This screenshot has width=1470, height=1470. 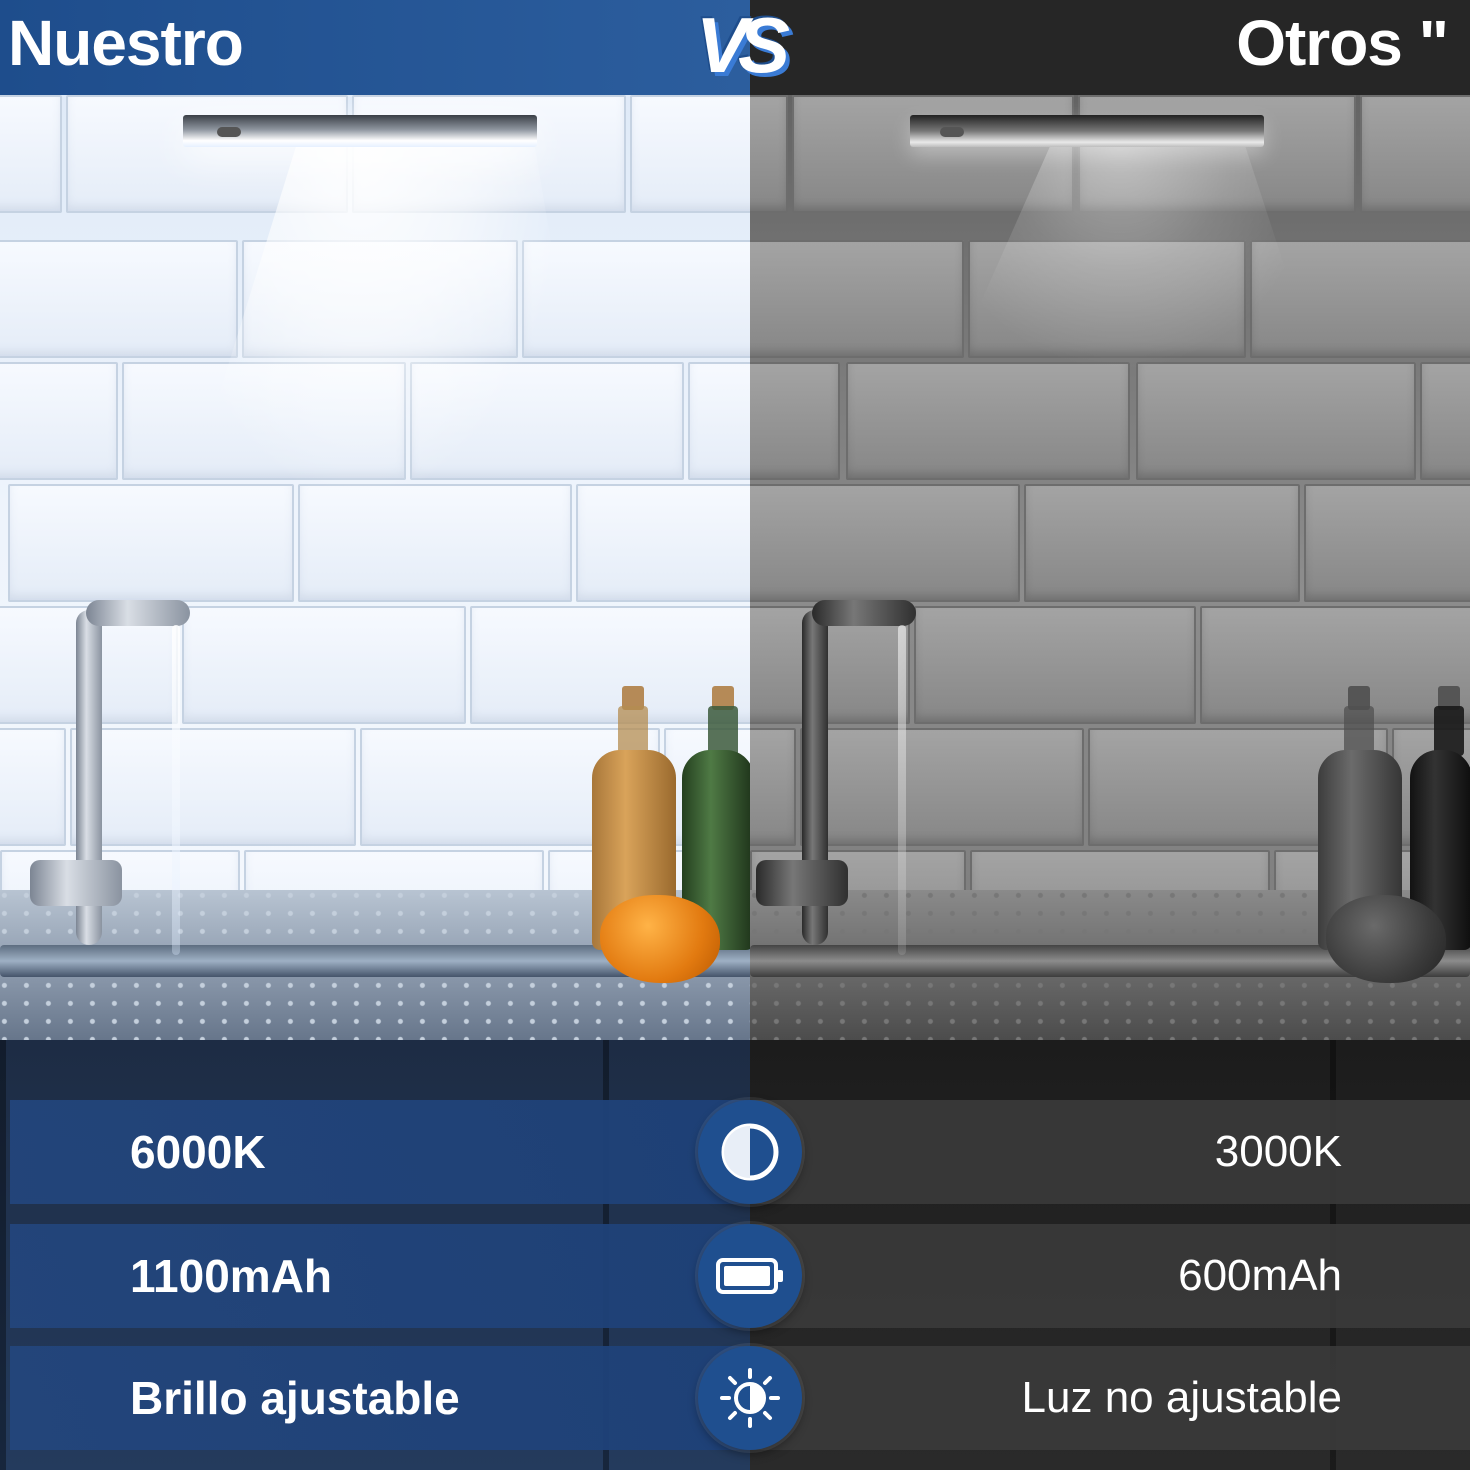 I want to click on comparison-row-battery: 1100mAh 600mAh, so click(x=735, y=1276).